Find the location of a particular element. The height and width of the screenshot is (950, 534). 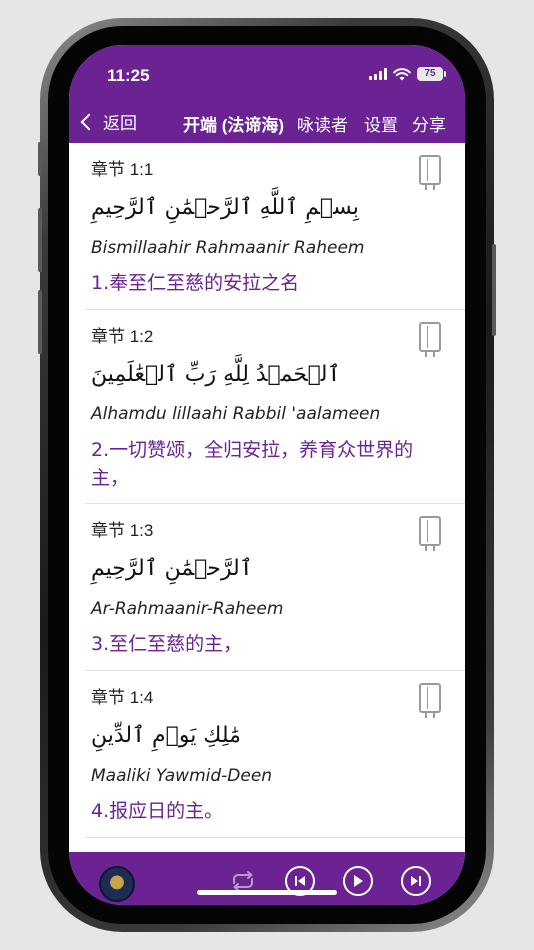

silent-switch is located at coordinates (40, 159).